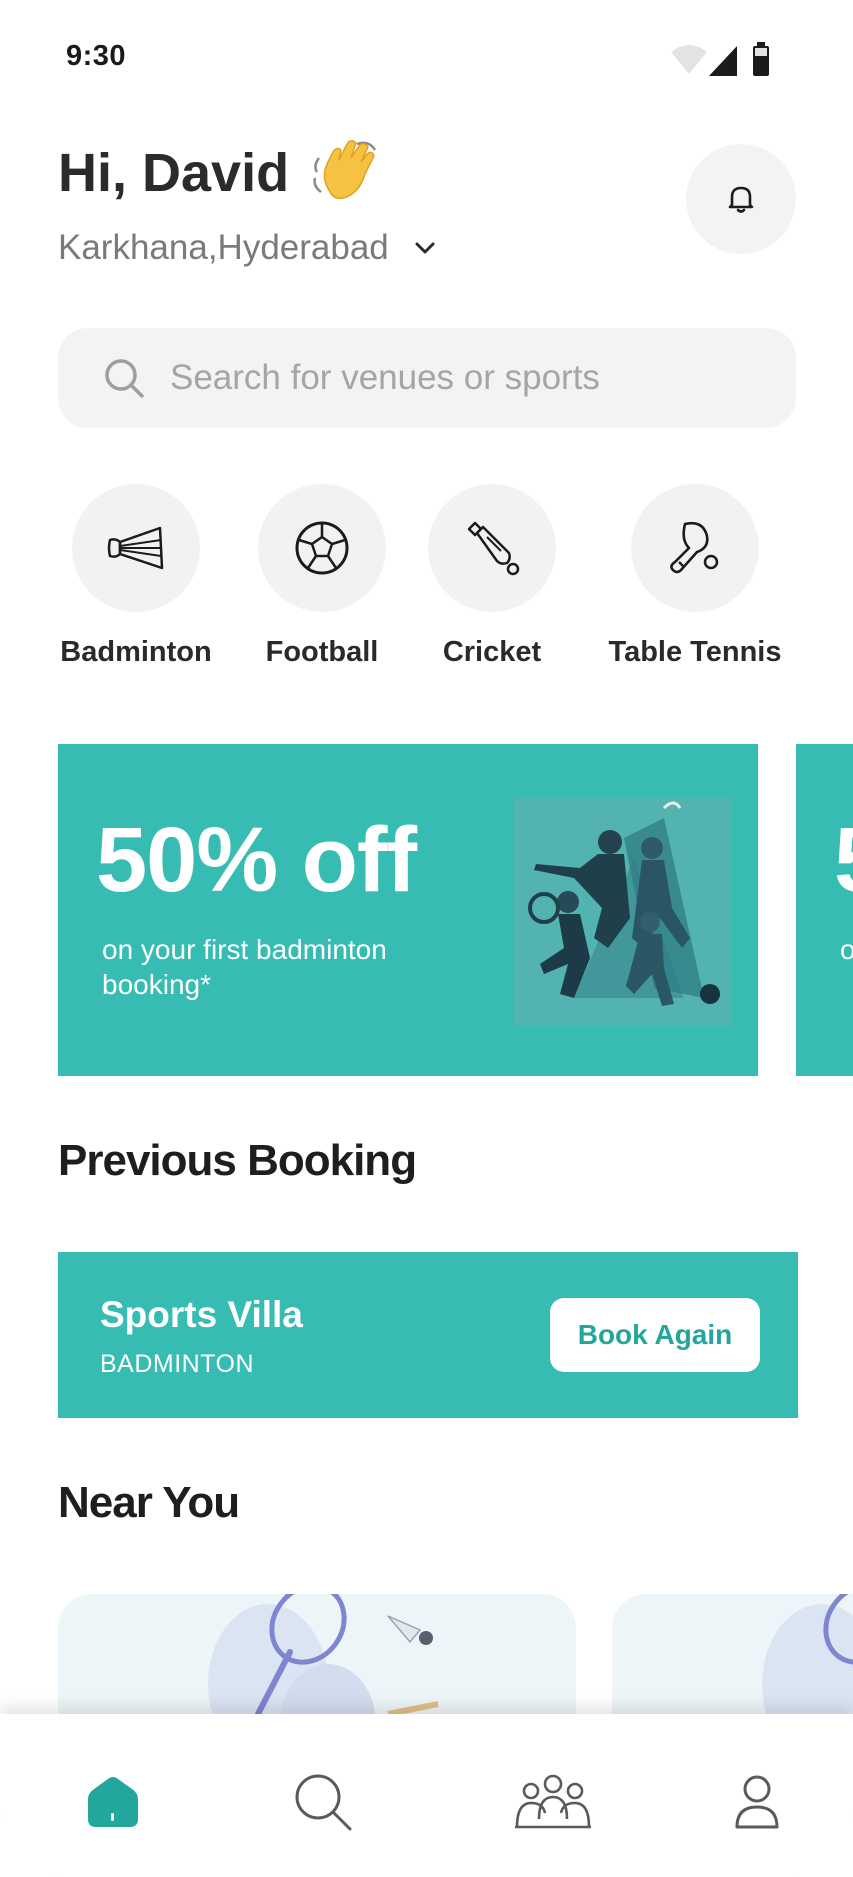 This screenshot has height=1877, width=853. I want to click on bottom-nav, so click(426, 1795).